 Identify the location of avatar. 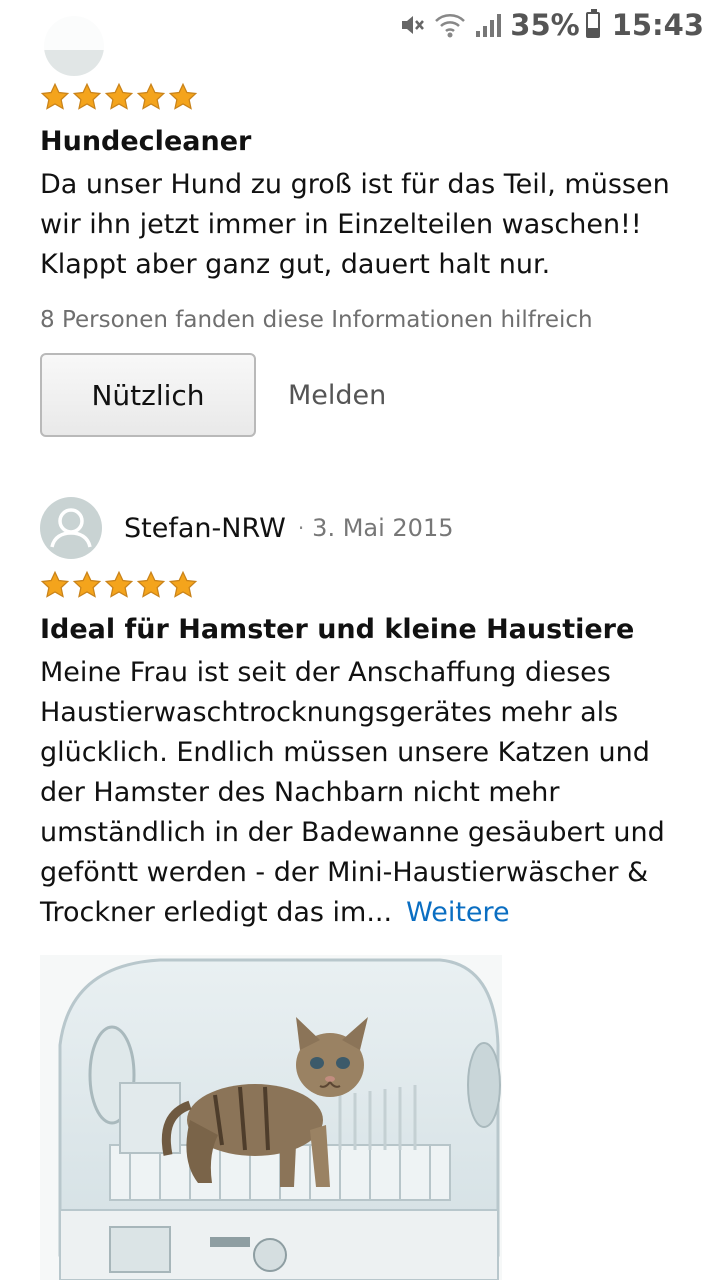
(71, 528).